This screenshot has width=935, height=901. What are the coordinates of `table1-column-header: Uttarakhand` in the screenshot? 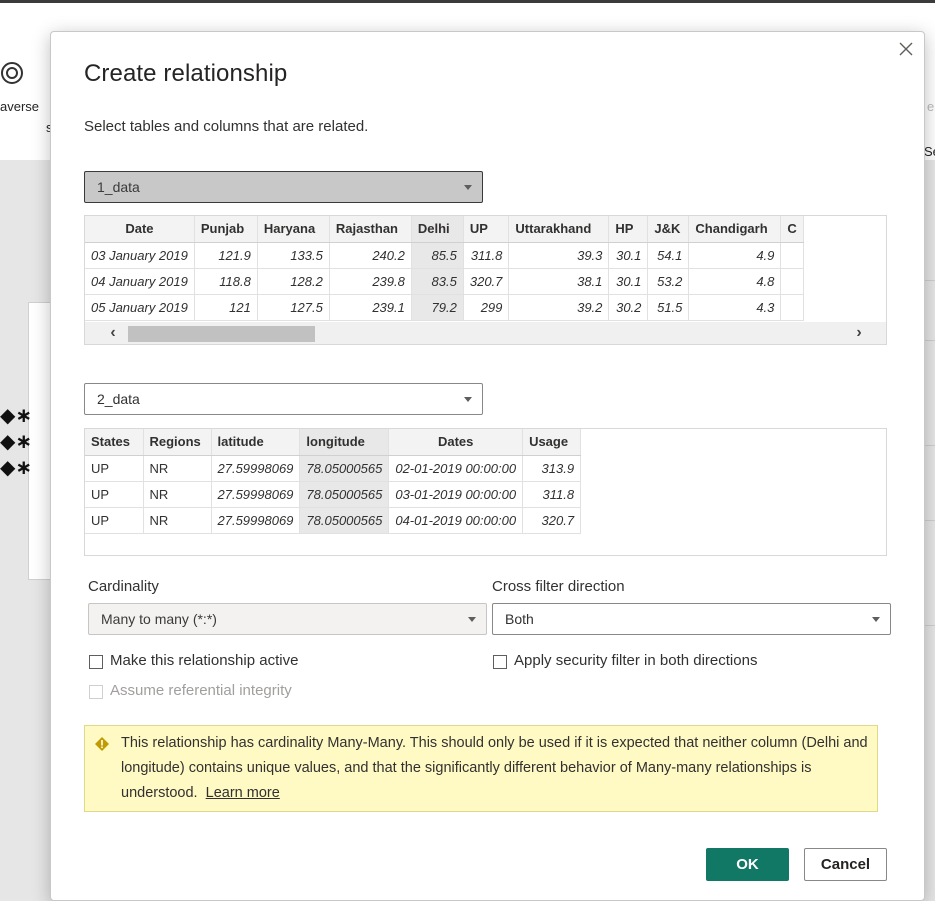 It's located at (559, 229).